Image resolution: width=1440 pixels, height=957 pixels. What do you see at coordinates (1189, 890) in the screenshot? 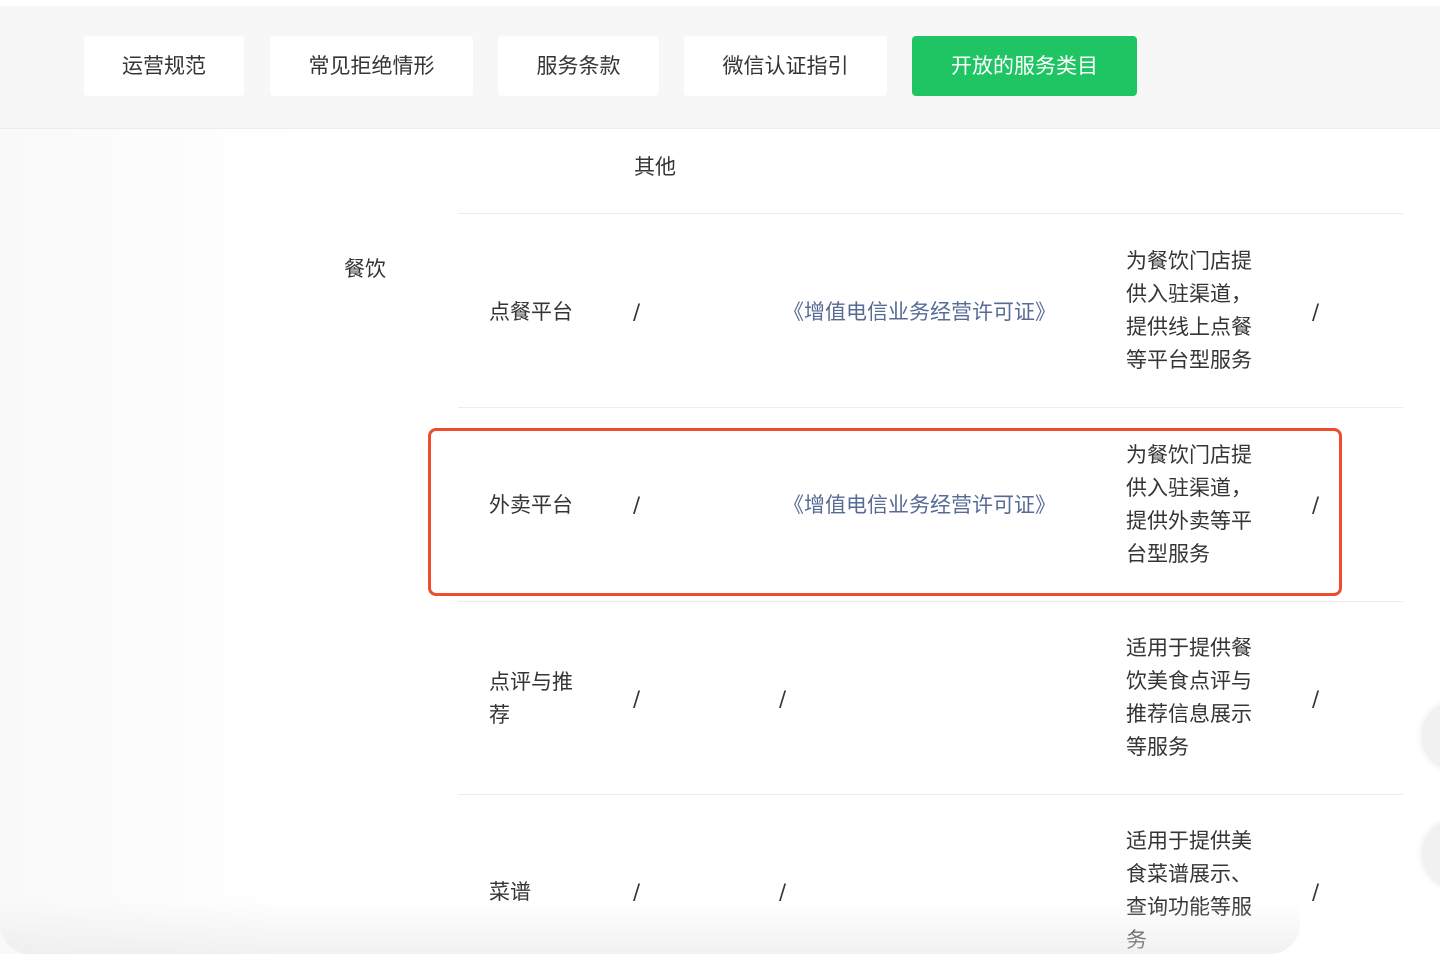
I see `row-description: 适用于提供美 食菜谱展示、 查询功能等服 务` at bounding box center [1189, 890].